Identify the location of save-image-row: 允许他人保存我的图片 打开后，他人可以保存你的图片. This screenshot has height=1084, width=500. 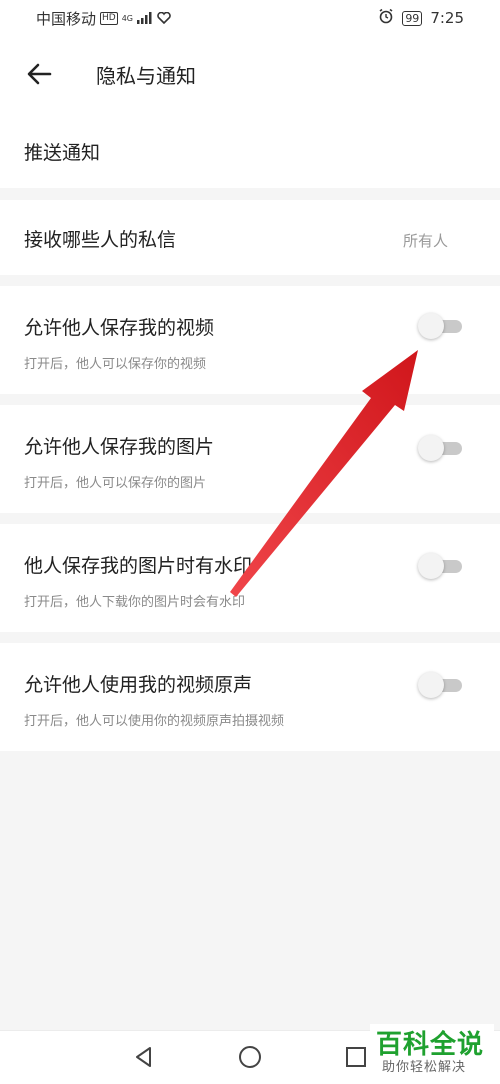
(250, 459).